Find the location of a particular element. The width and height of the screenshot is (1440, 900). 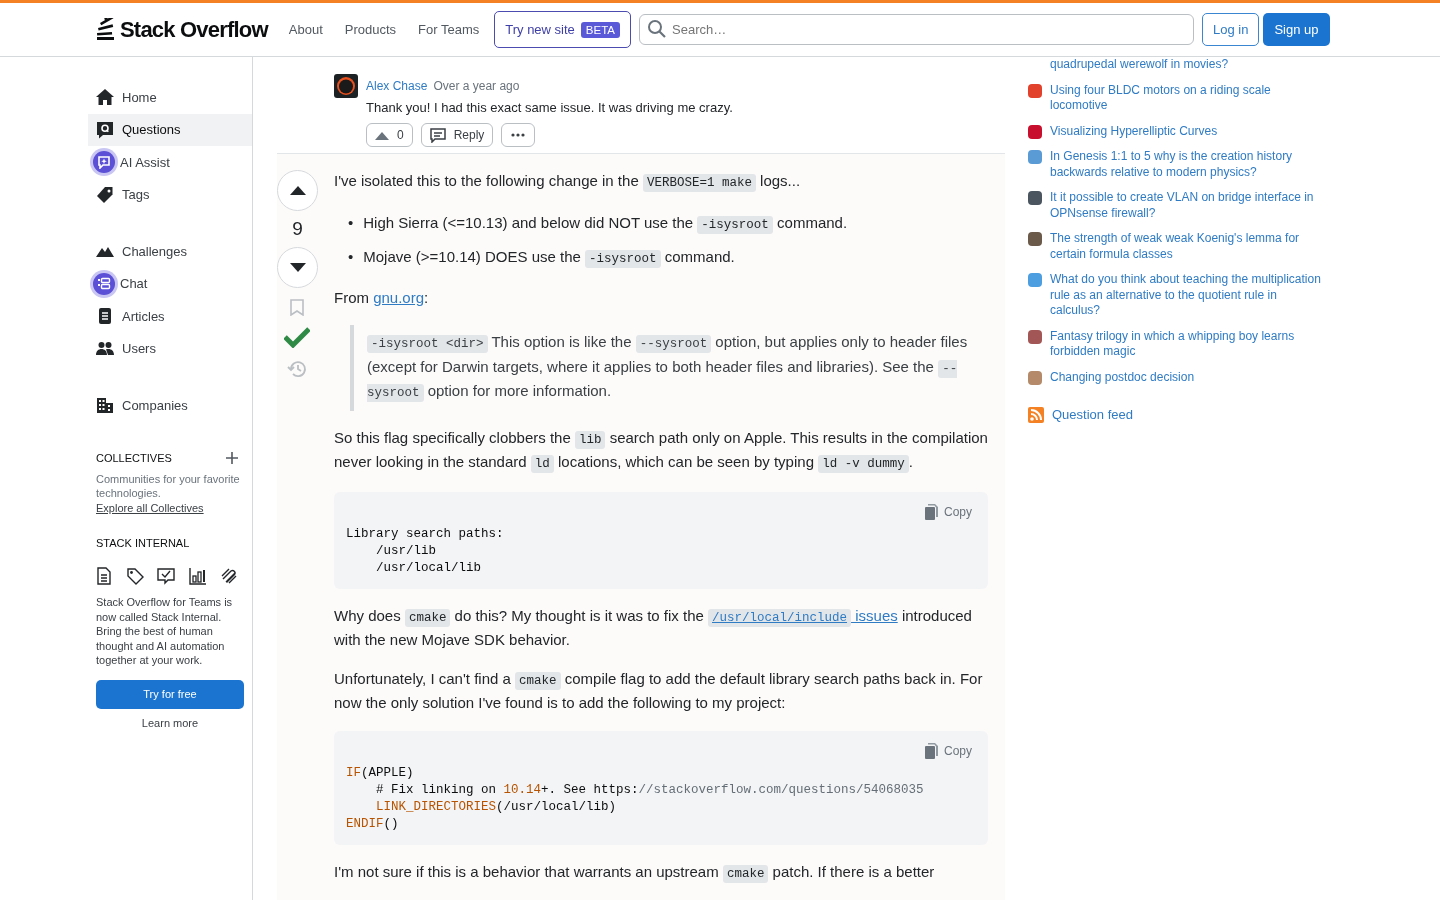

question-feed-link: Question feed is located at coordinates (1092, 415).